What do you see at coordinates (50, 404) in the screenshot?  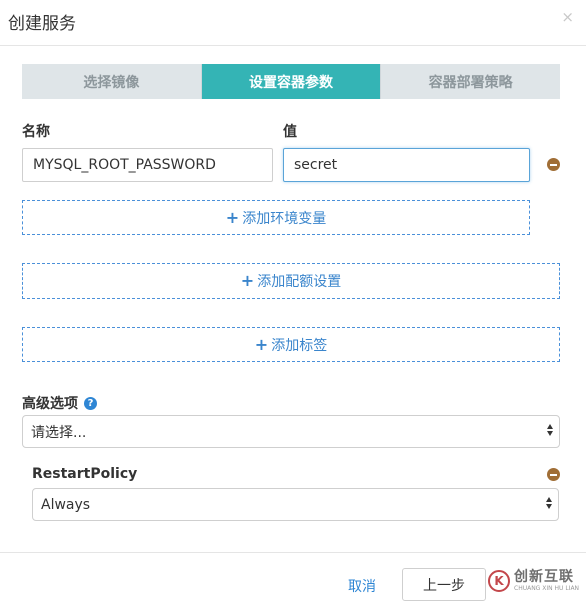 I see `advanced-options-text: 高级选项` at bounding box center [50, 404].